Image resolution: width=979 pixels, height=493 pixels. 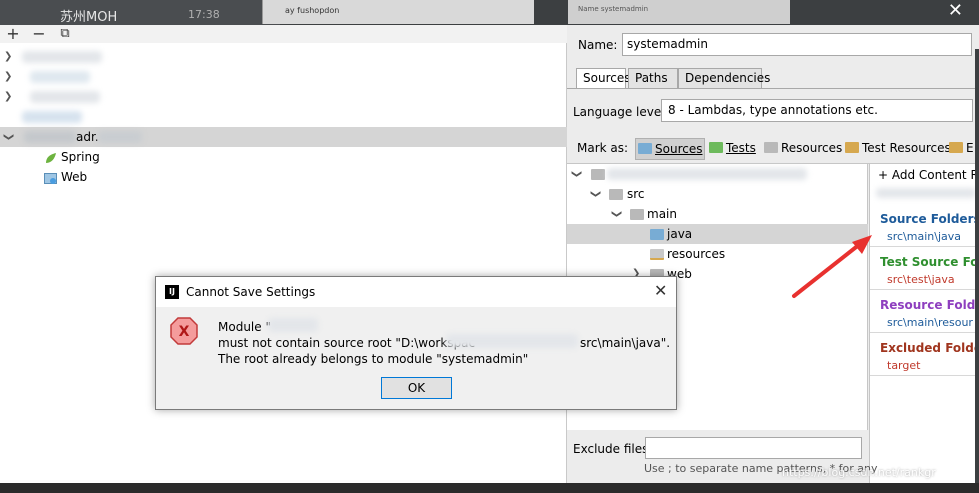 I want to click on mark-excluded-button: E, so click(x=962, y=149).